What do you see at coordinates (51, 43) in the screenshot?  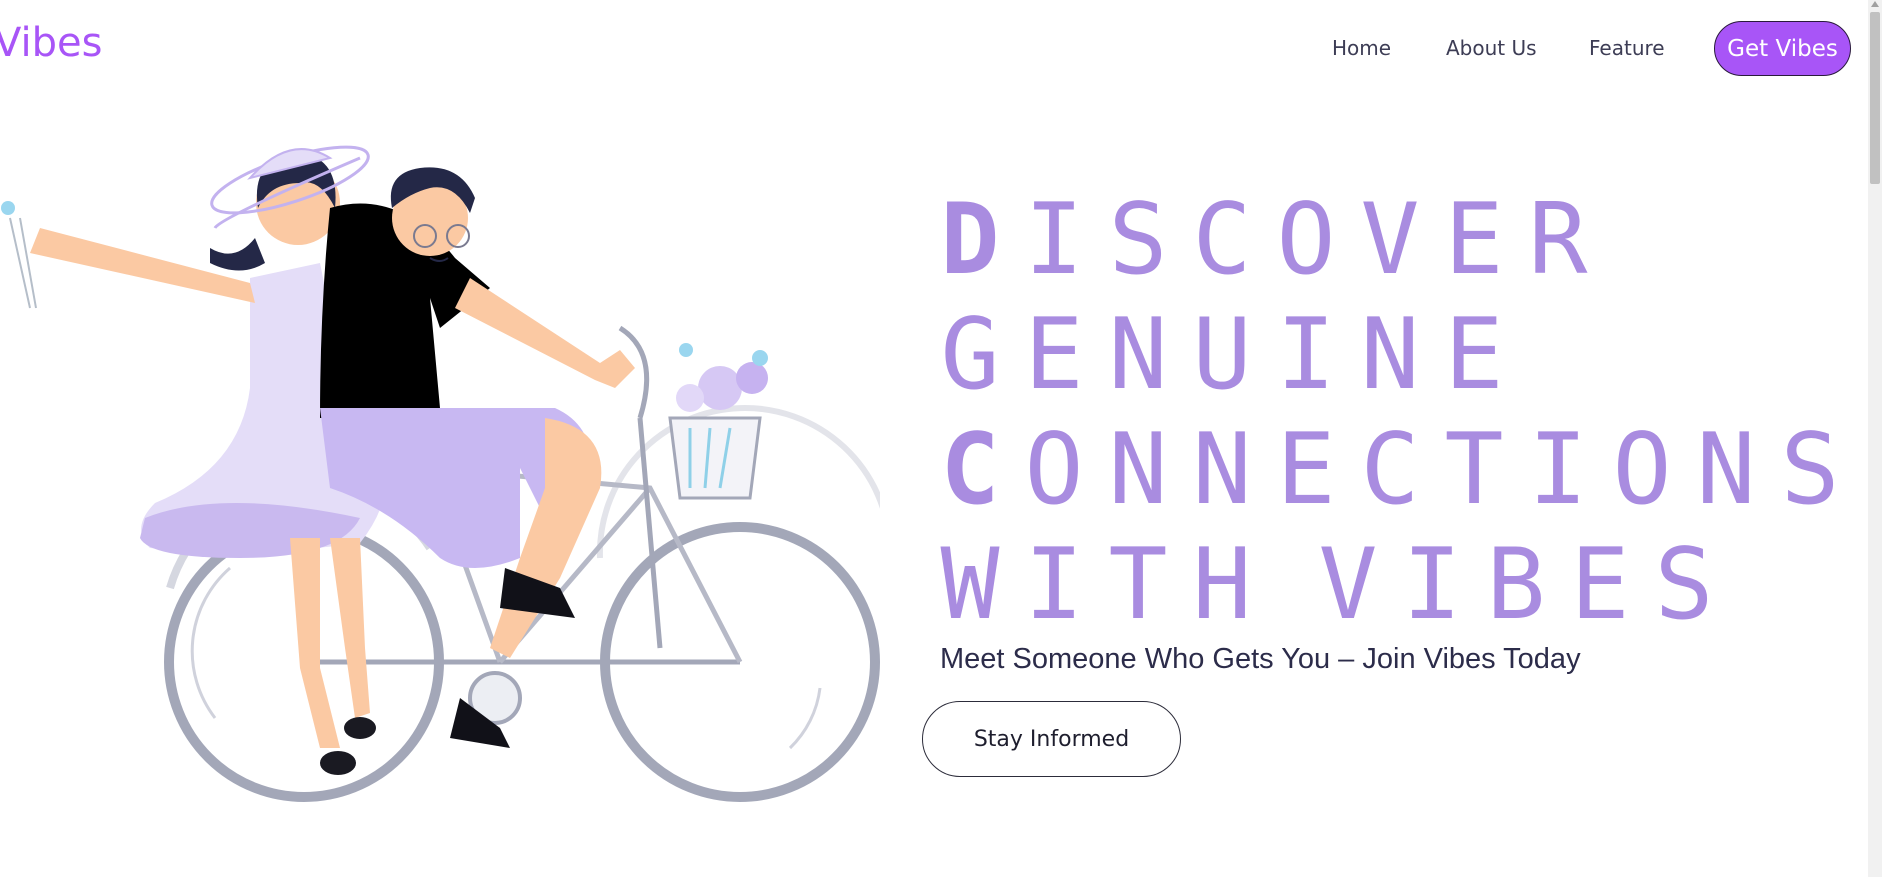 I see `brand-logo: Vibes` at bounding box center [51, 43].